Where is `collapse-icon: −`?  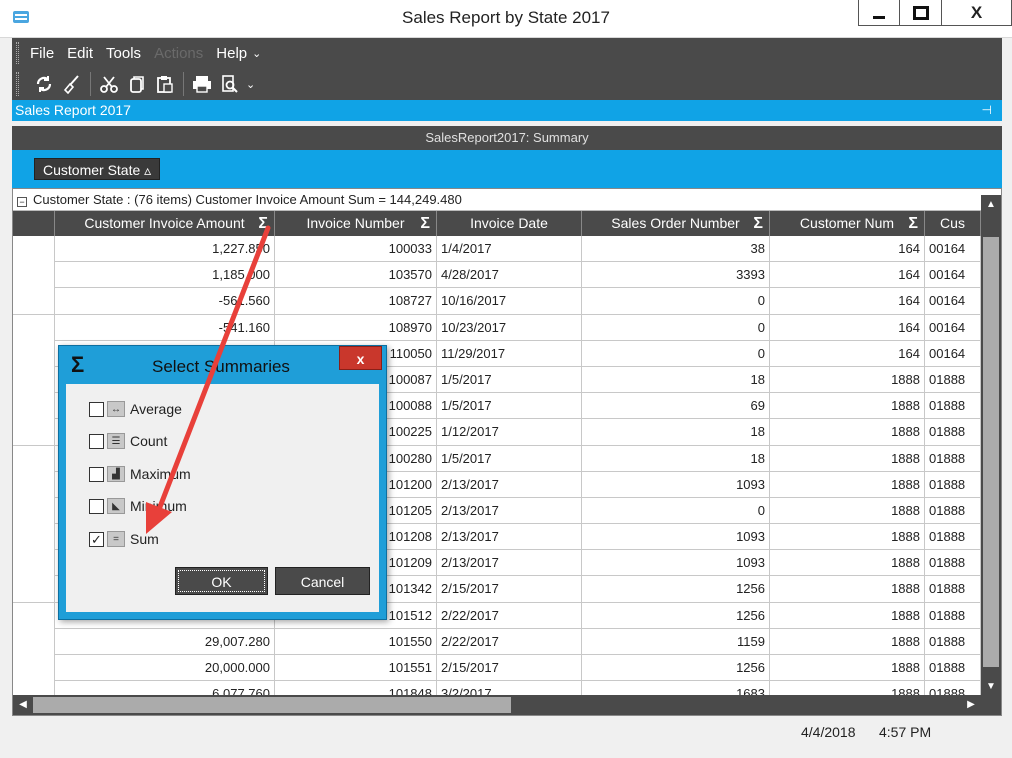 collapse-icon: − is located at coordinates (22, 202).